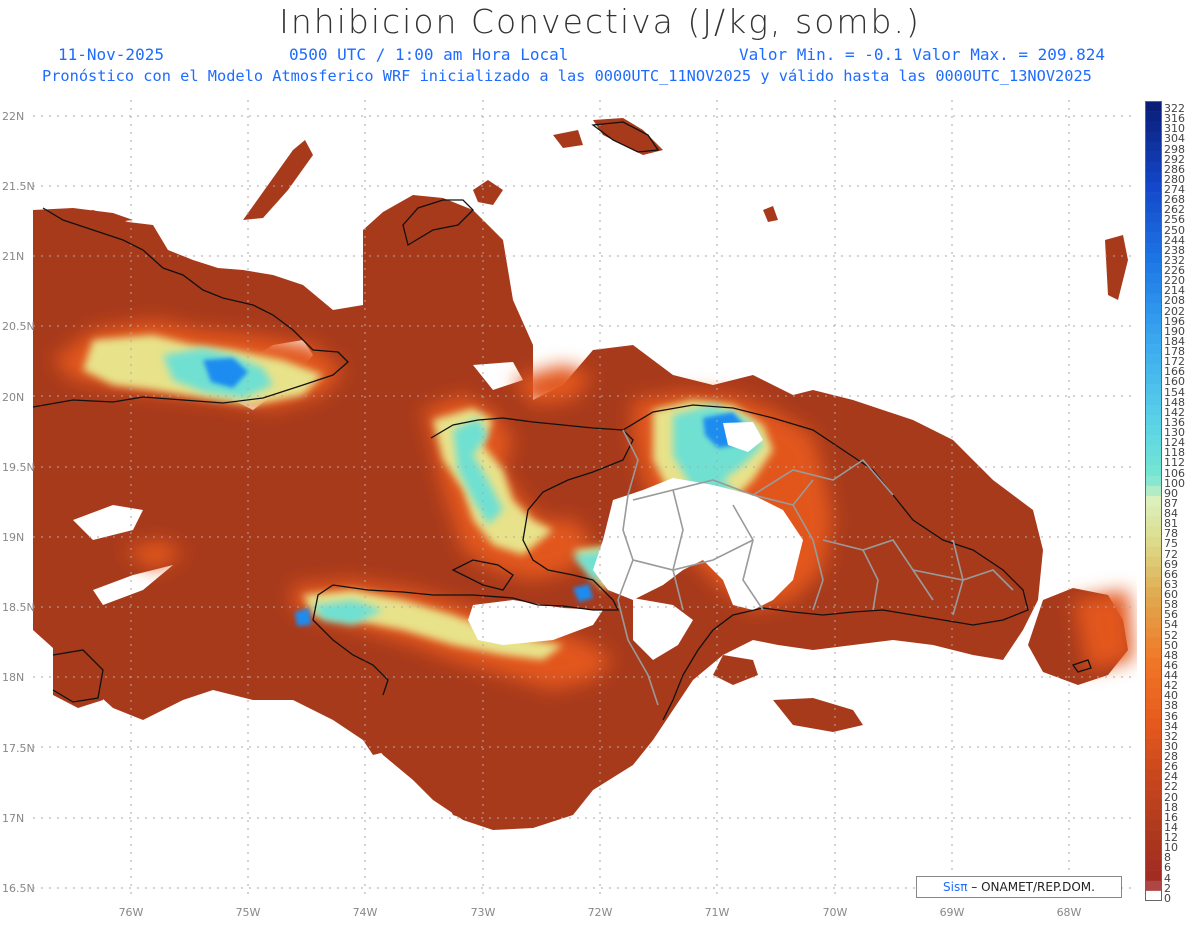  I want to click on lat-label: 17N, so click(13, 818).